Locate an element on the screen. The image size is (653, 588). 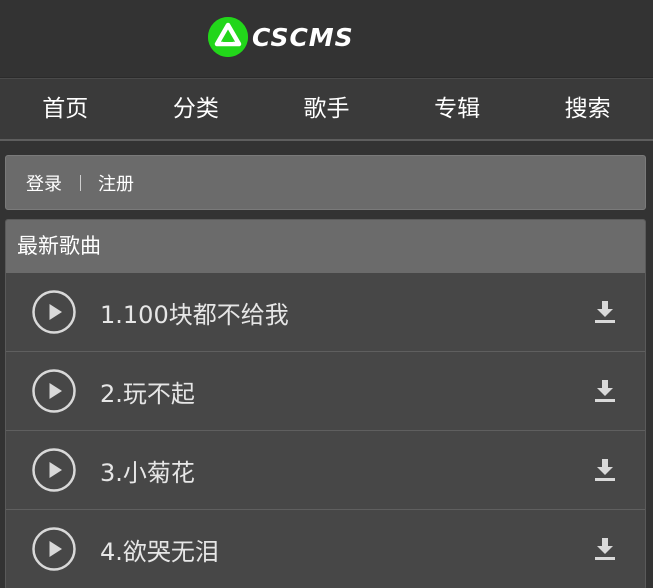
song-item: 2.玩不起 is located at coordinates (325, 391).